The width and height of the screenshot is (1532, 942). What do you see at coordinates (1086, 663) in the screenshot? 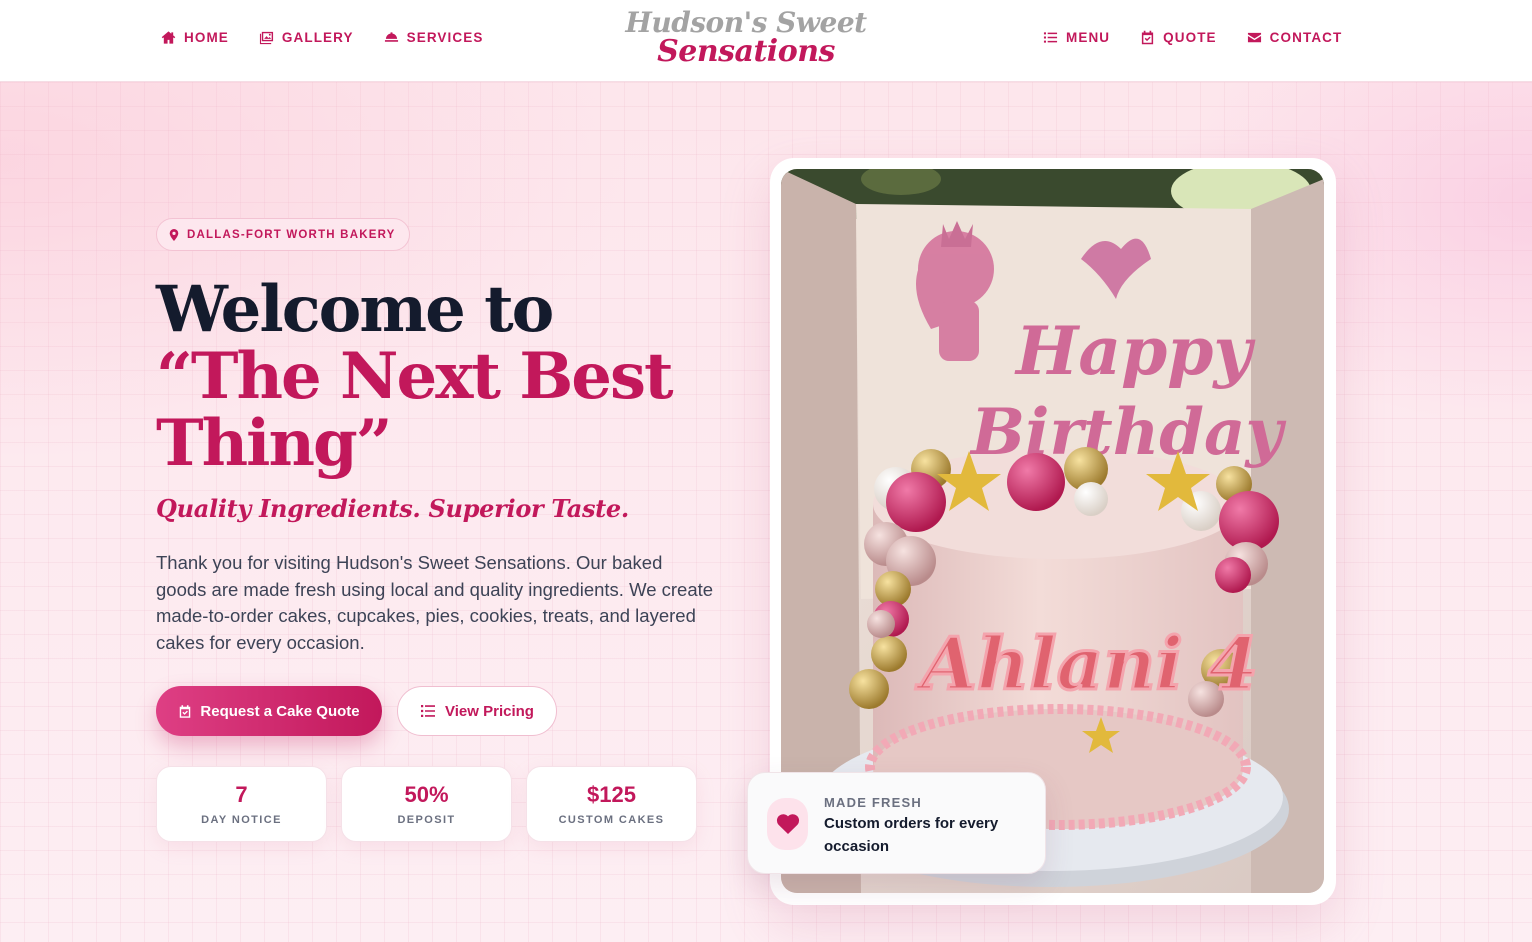
I see `cake-name-text: Ahlani 4` at bounding box center [1086, 663].